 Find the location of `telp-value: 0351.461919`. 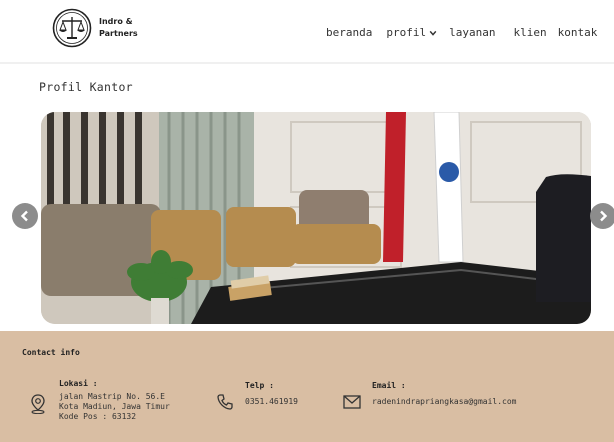

telp-value: 0351.461919 is located at coordinates (271, 402).